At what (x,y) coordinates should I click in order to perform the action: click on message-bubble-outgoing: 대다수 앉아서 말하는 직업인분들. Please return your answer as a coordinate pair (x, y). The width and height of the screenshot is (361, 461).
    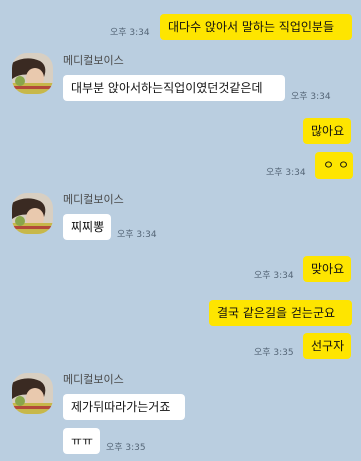
    Looking at the image, I should click on (256, 27).